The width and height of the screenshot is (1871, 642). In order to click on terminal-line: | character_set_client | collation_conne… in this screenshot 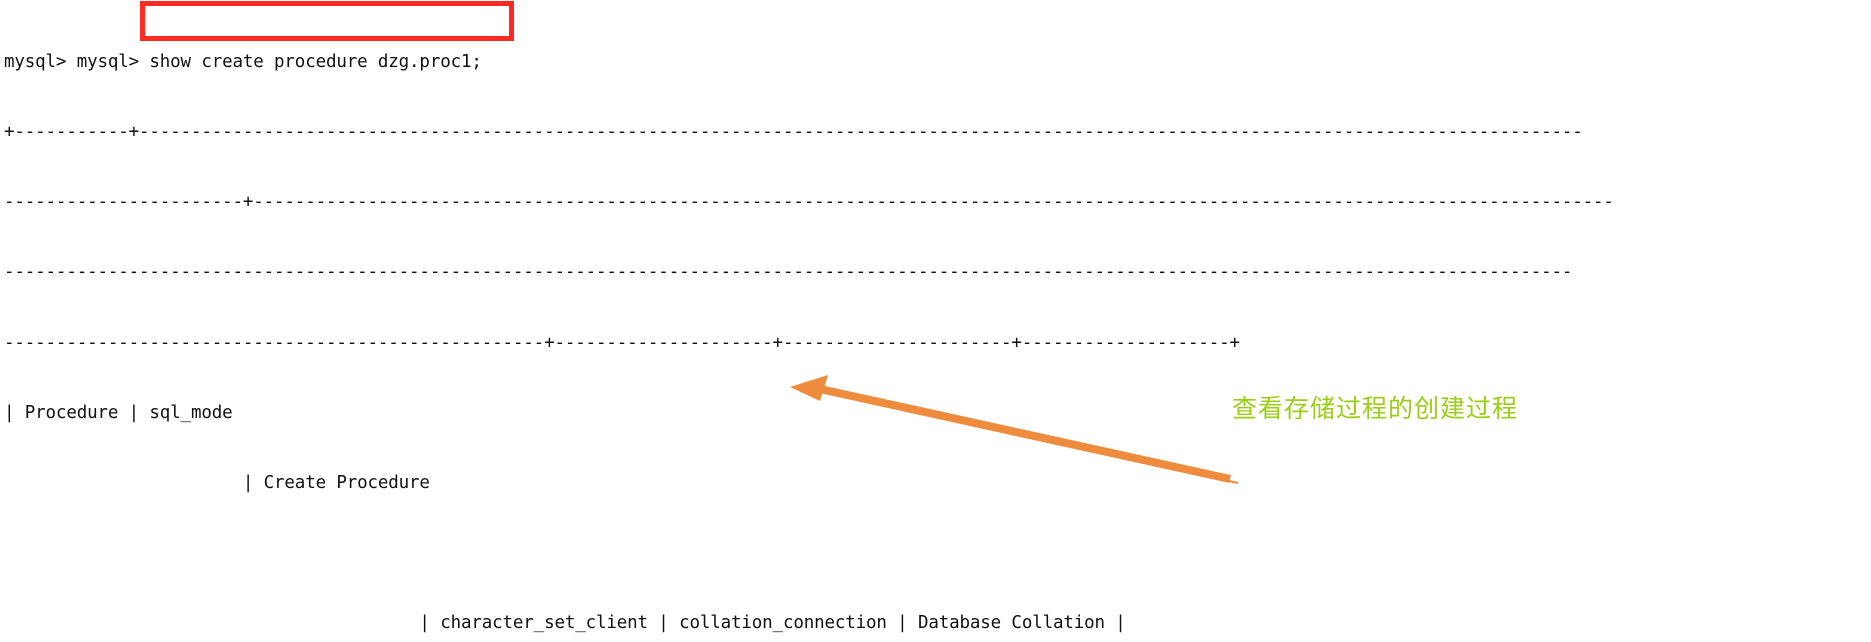, I will do `click(565, 623)`.